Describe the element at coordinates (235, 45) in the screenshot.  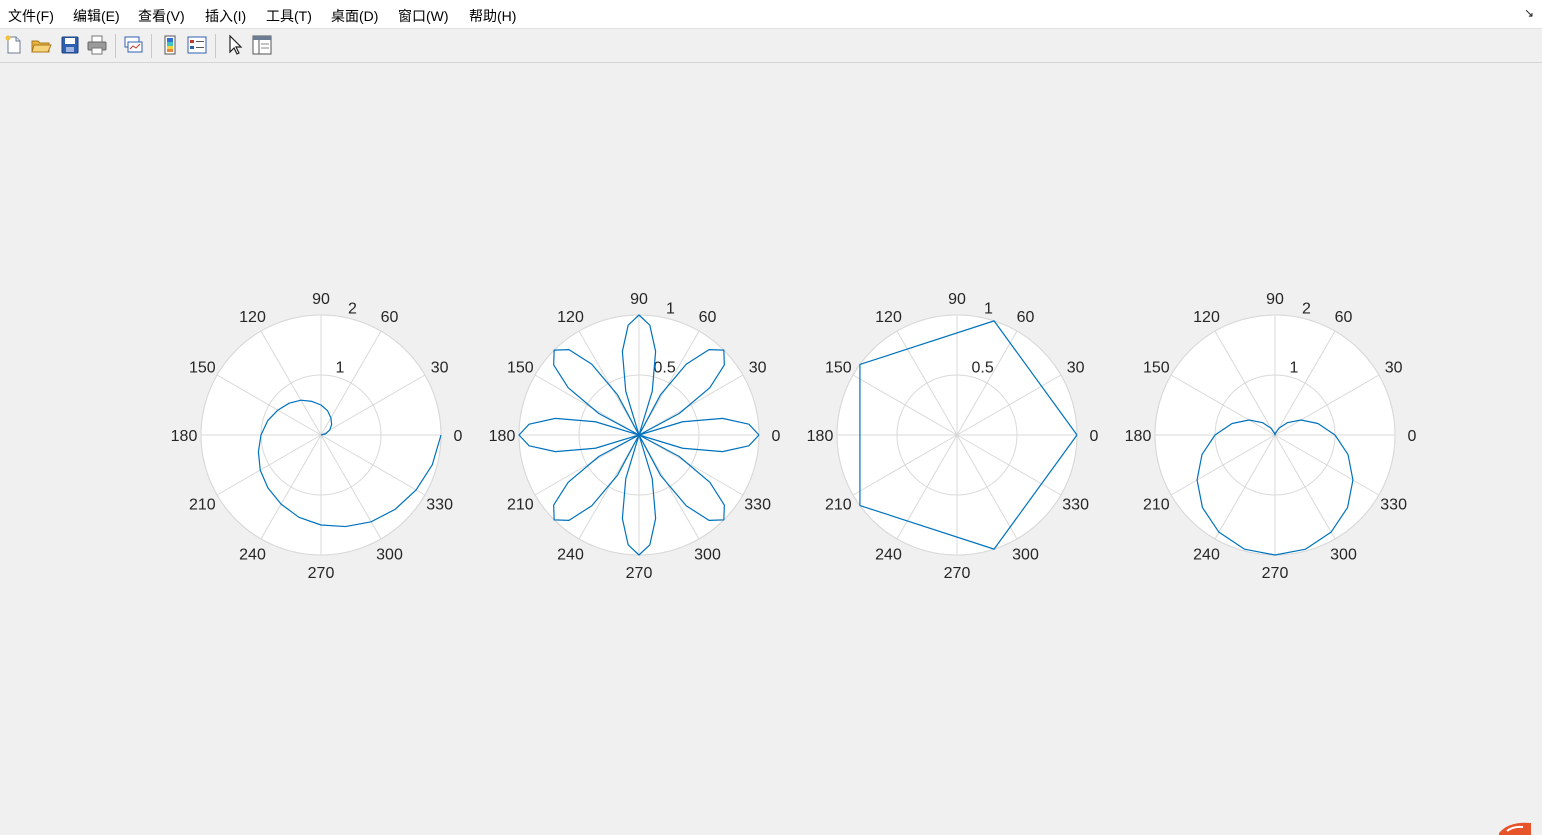
I see `pointer-icon` at that location.